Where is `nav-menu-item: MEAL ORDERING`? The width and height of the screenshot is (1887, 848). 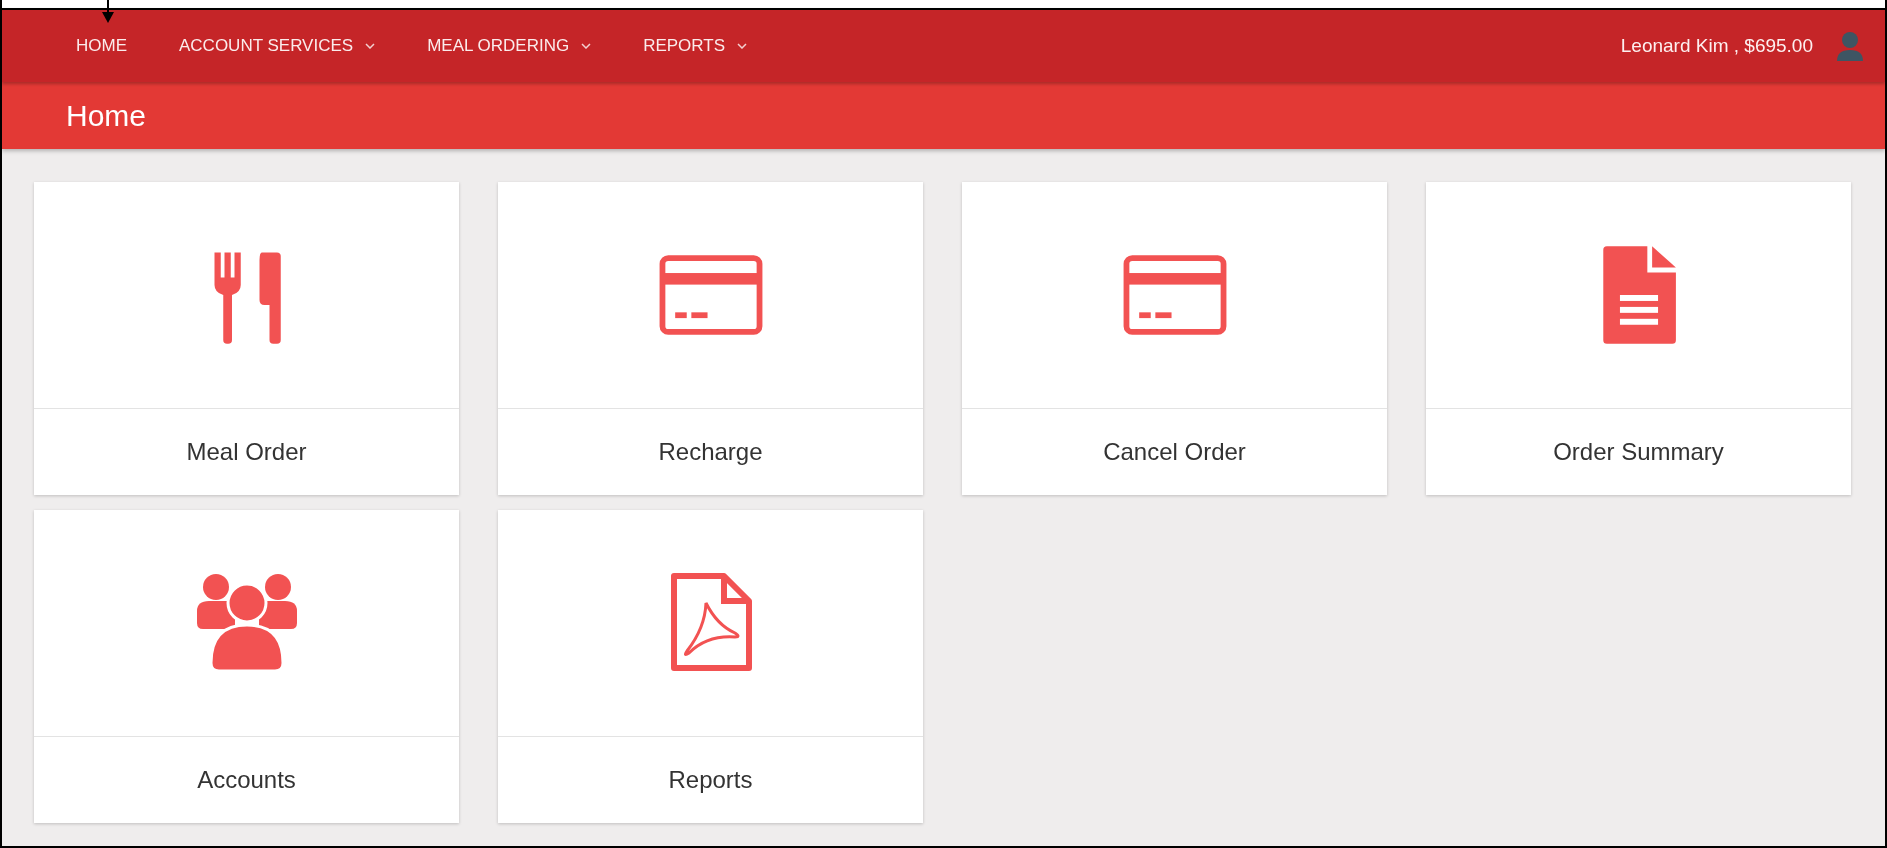 nav-menu-item: MEAL ORDERING is located at coordinates (509, 46).